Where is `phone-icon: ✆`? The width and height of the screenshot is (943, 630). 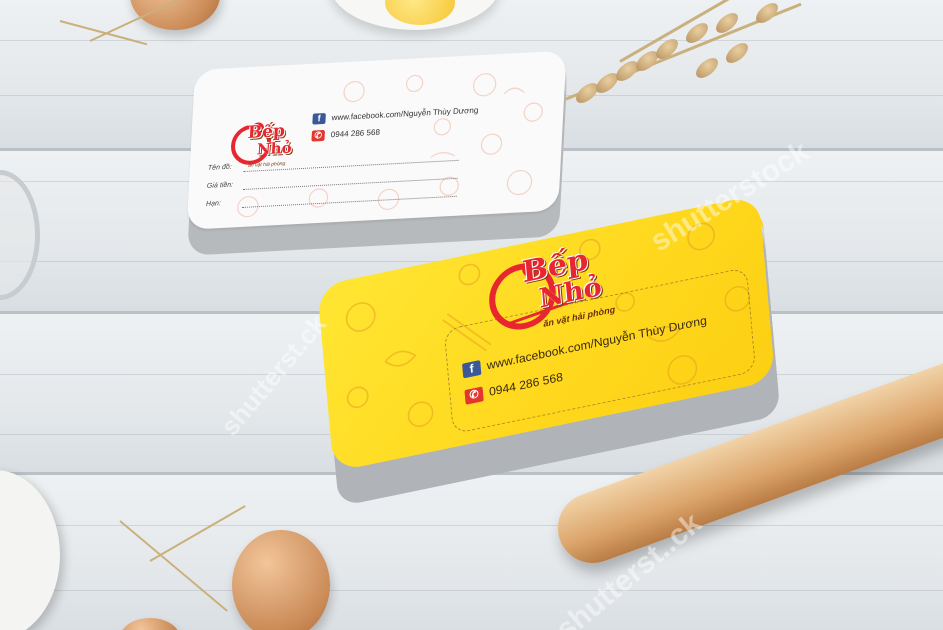 phone-icon: ✆ is located at coordinates (318, 135).